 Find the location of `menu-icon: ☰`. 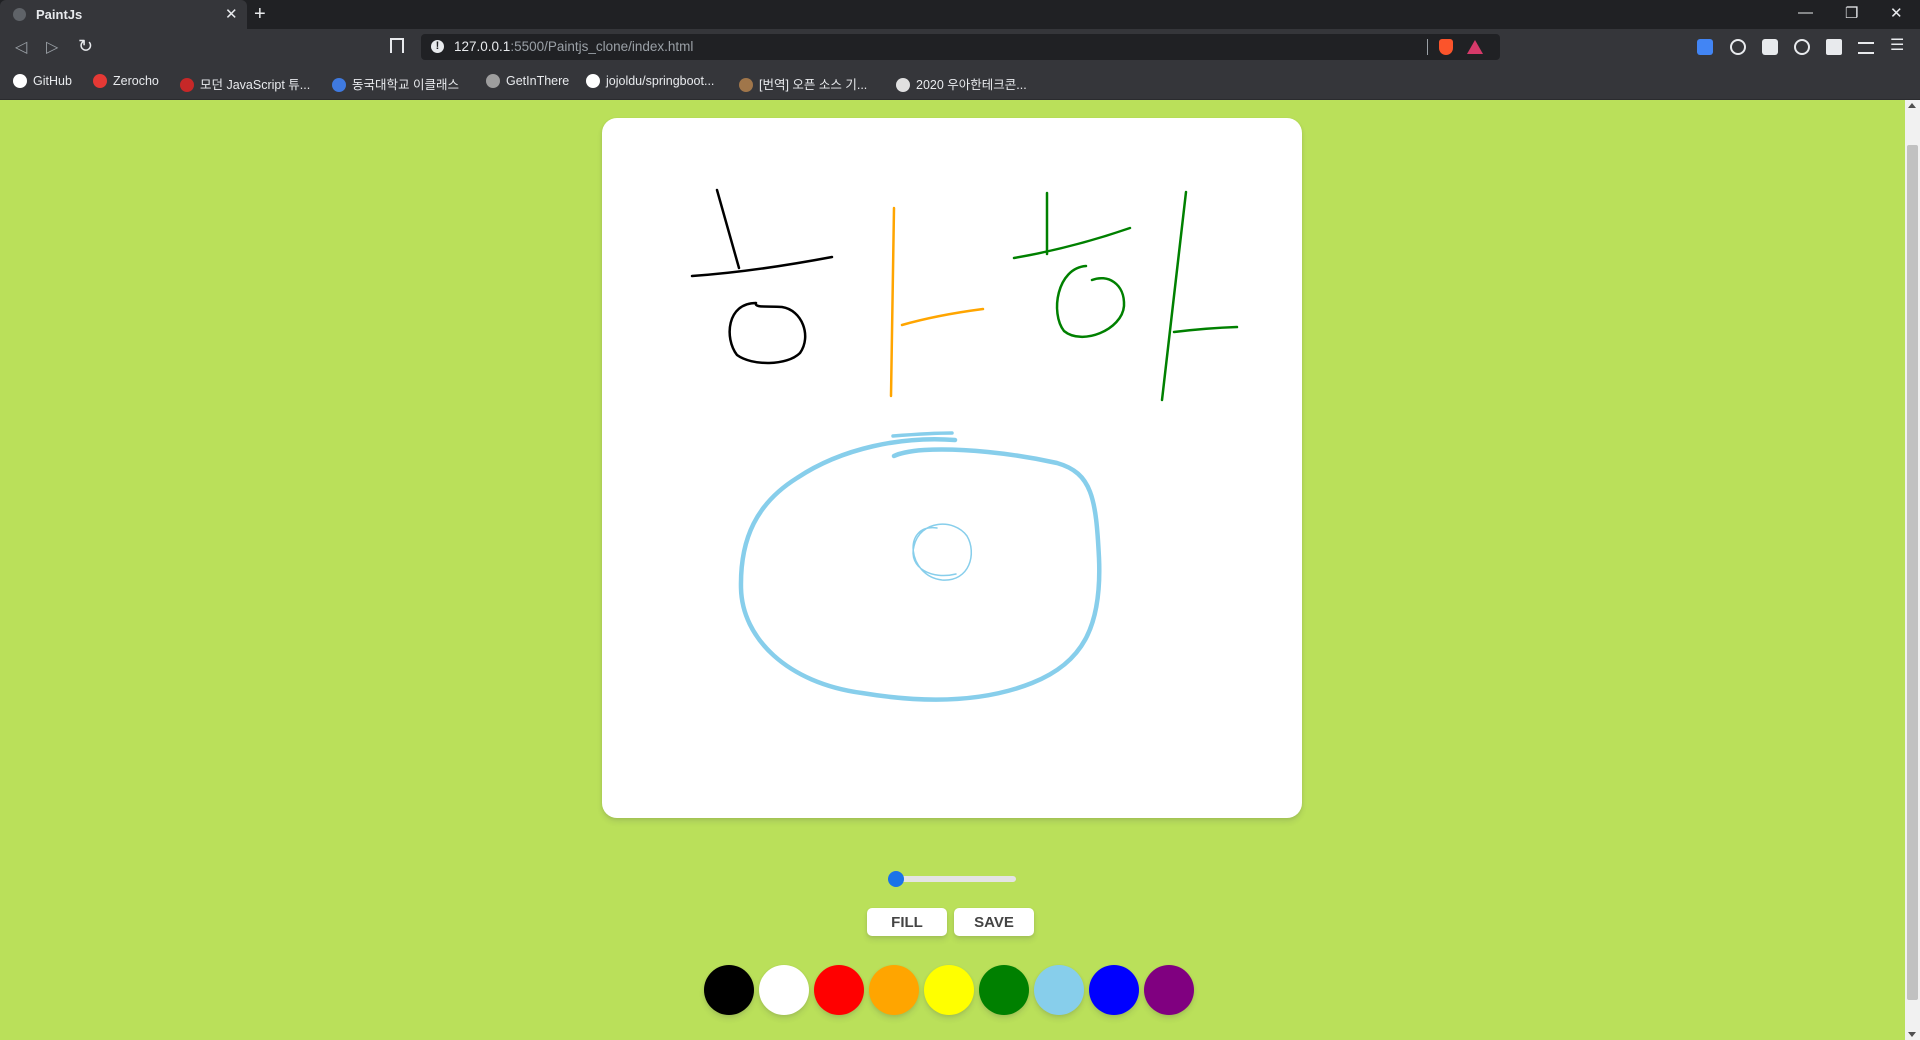

menu-icon: ☰ is located at coordinates (1897, 45).